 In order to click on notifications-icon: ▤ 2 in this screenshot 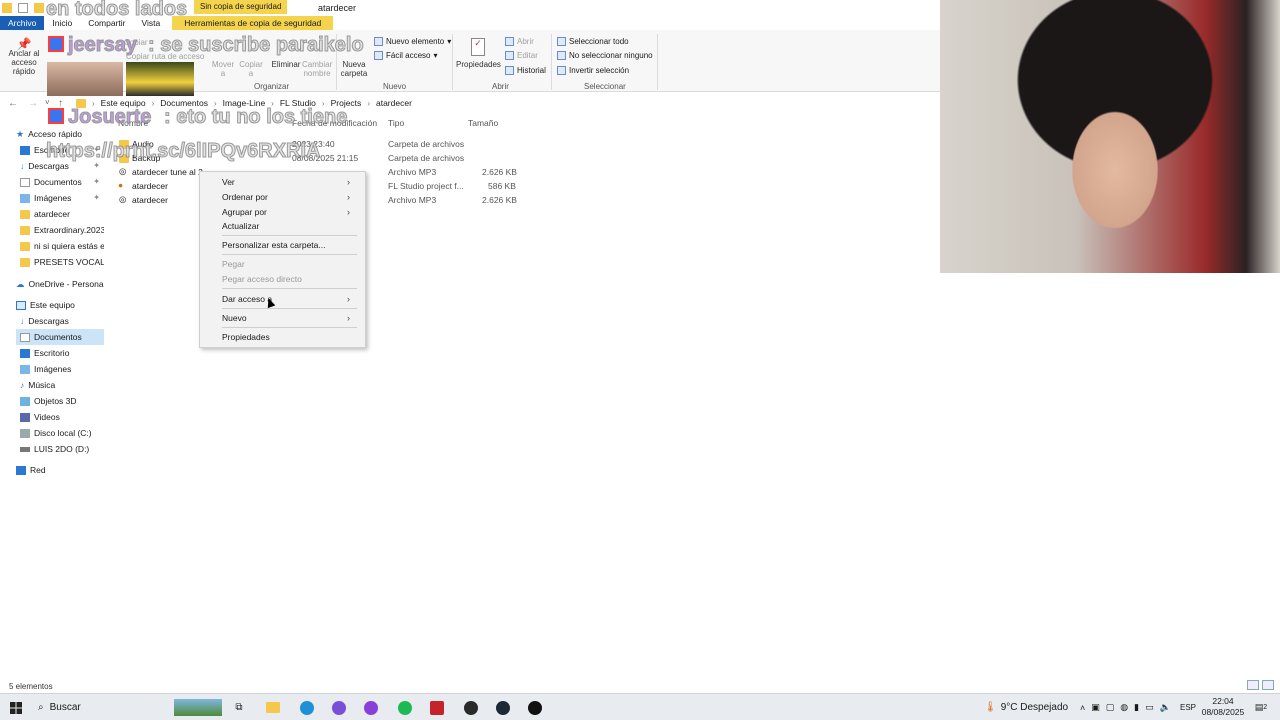, I will do `click(1261, 707)`.